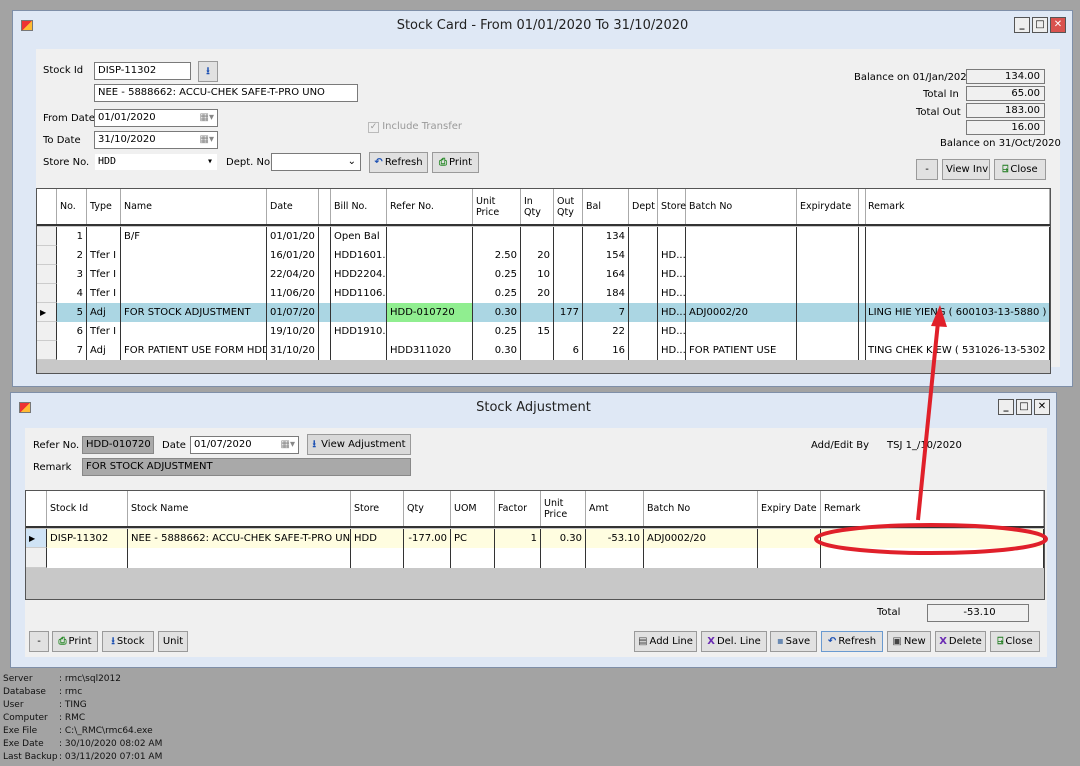 Image resolution: width=1080 pixels, height=766 pixels. I want to click on annotation-overlay, so click(931, 430).